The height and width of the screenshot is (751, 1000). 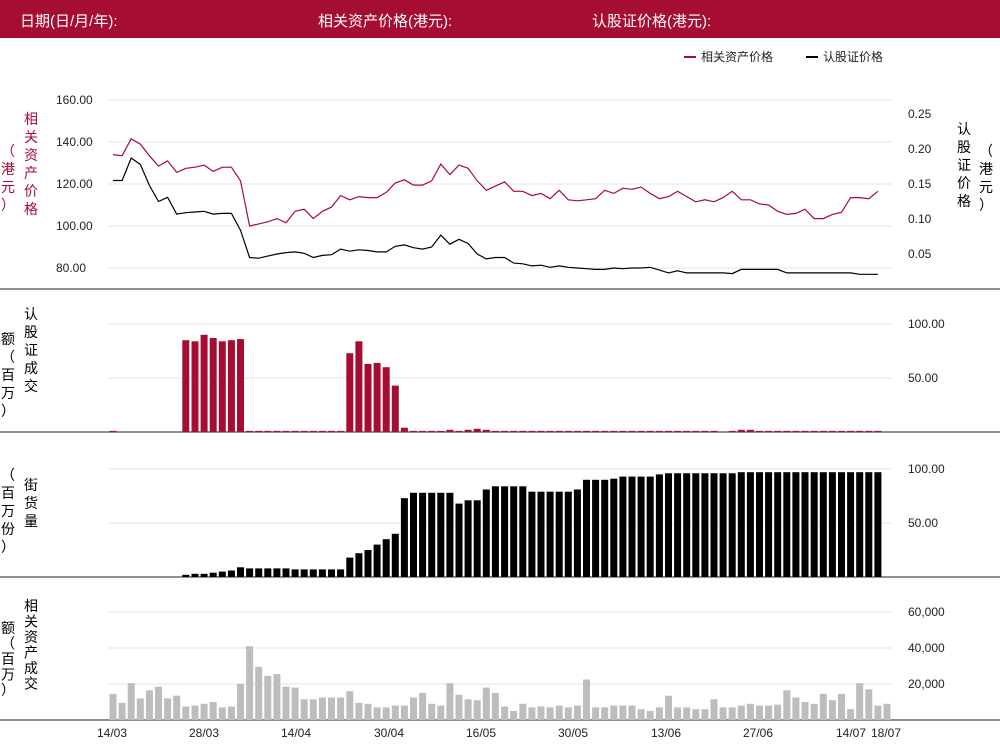 I want to click on ylabel-outstanding-unit-char-4: ）, so click(x=8, y=548).